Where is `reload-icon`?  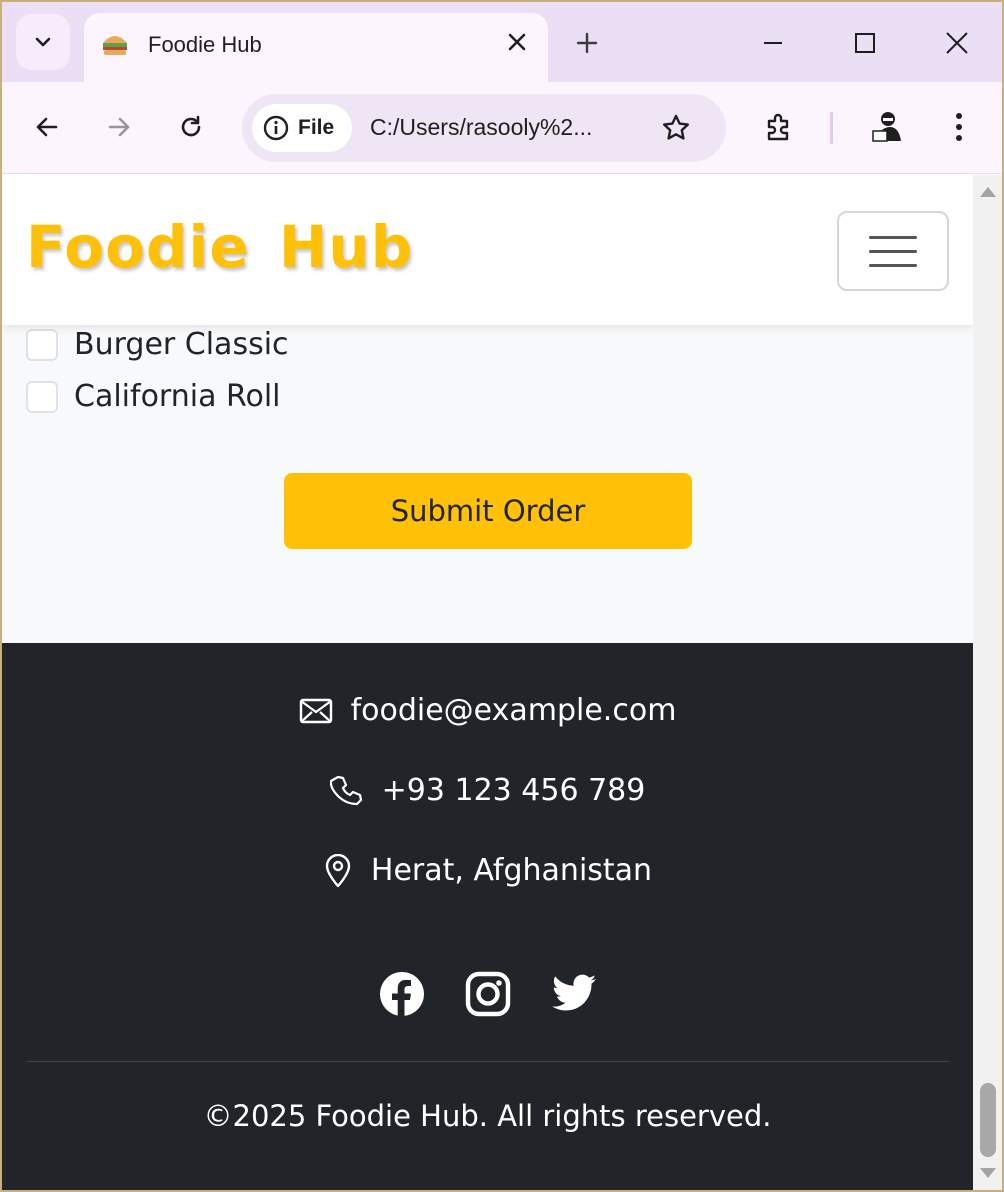 reload-icon is located at coordinates (191, 126).